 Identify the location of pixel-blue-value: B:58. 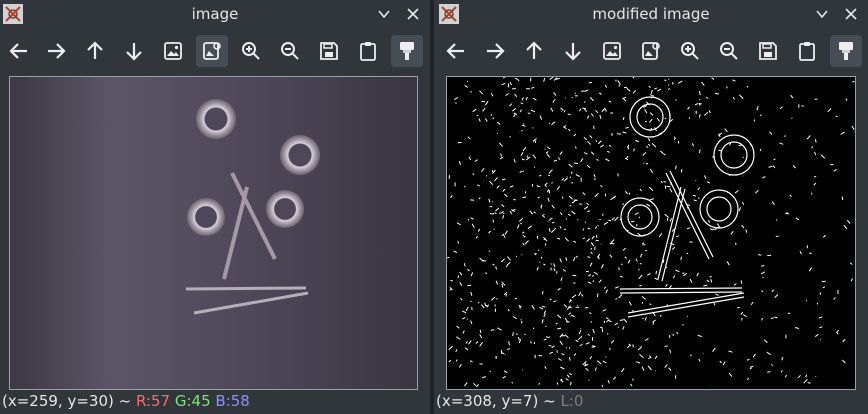
(232, 401).